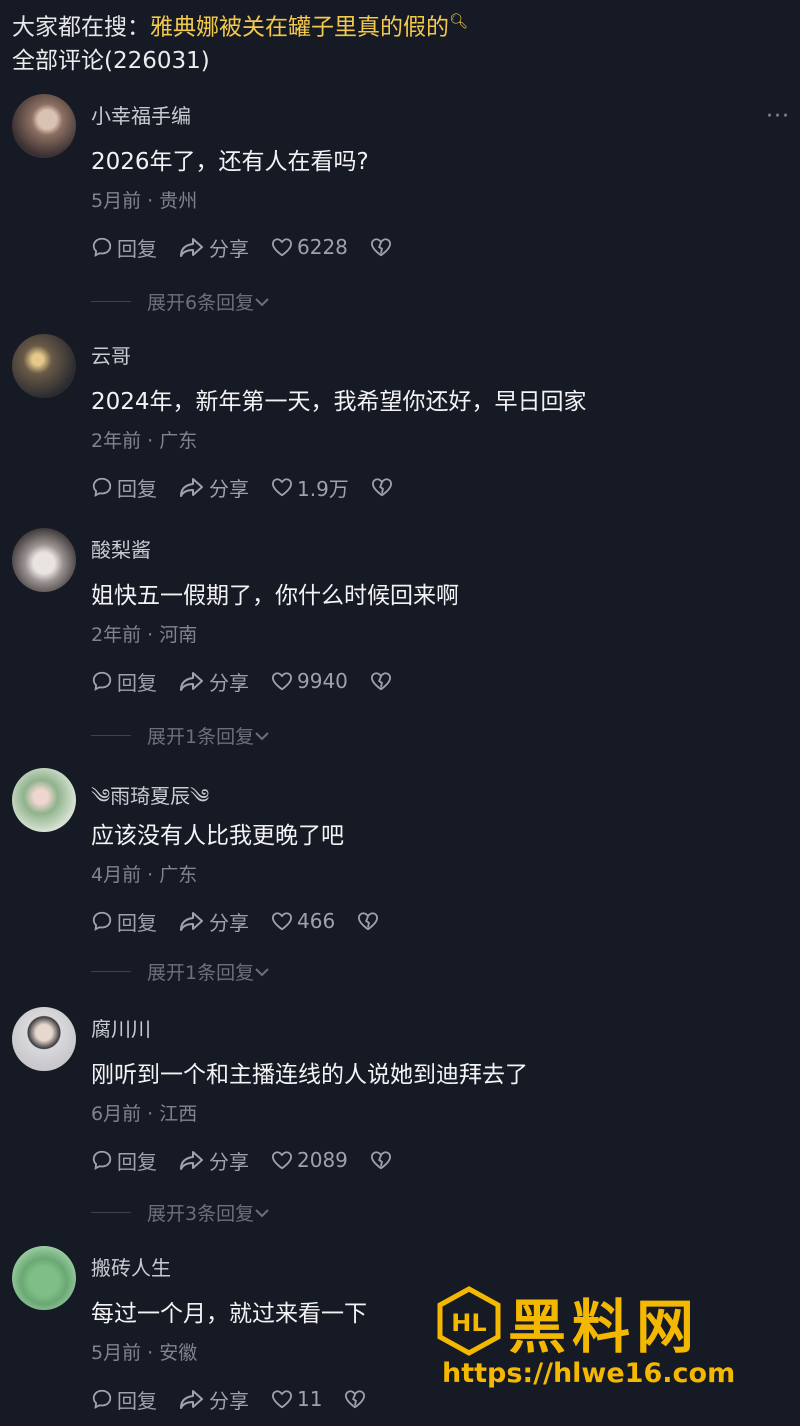  I want to click on expand-replies: 展开3条回复, so click(180, 1212).